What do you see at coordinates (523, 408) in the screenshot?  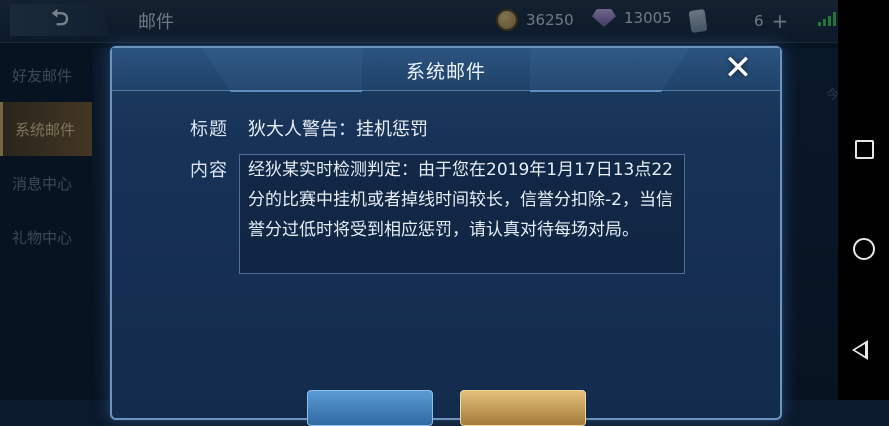 I see `primary-button` at bounding box center [523, 408].